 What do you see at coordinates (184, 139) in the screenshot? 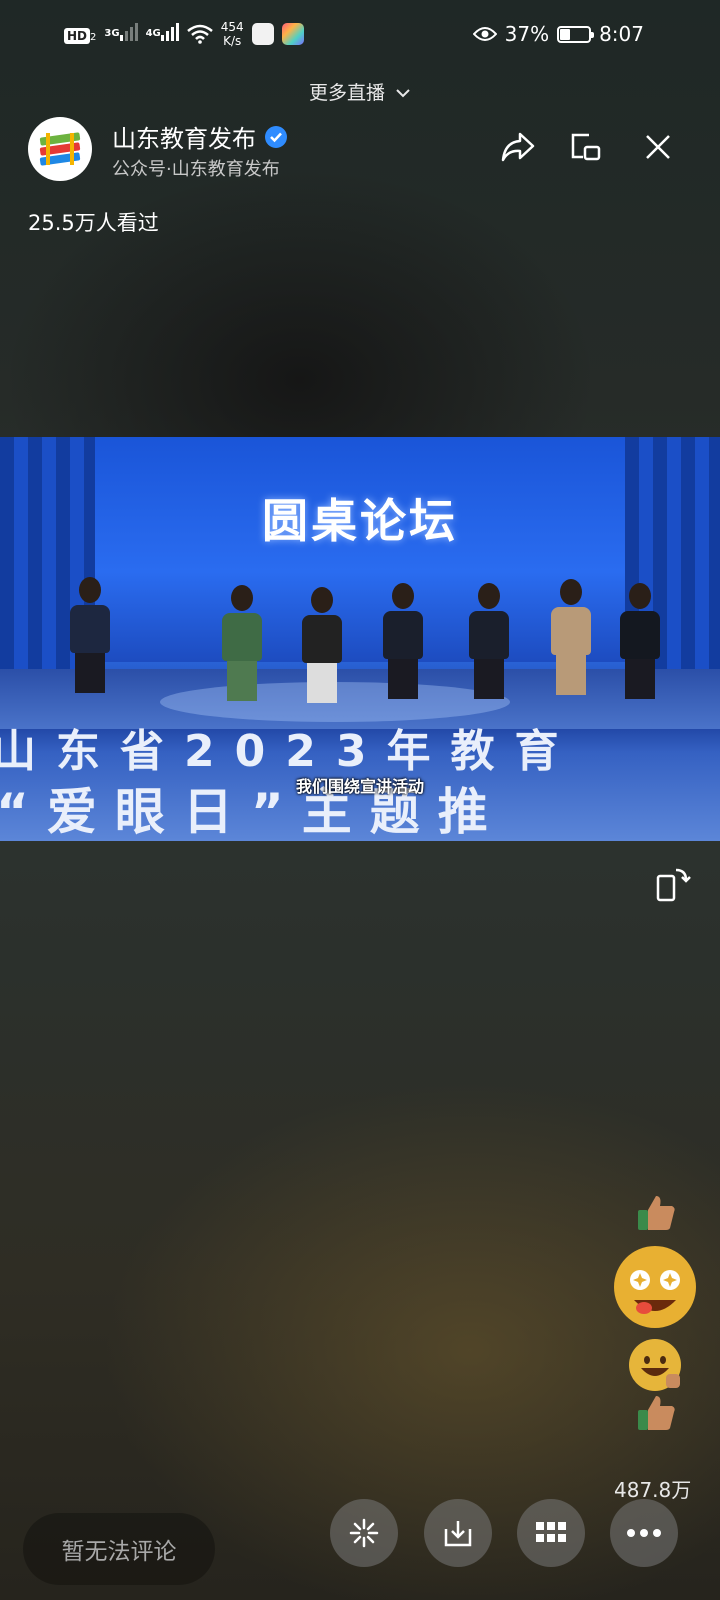
I see `channel-name: 山东教育发布` at bounding box center [184, 139].